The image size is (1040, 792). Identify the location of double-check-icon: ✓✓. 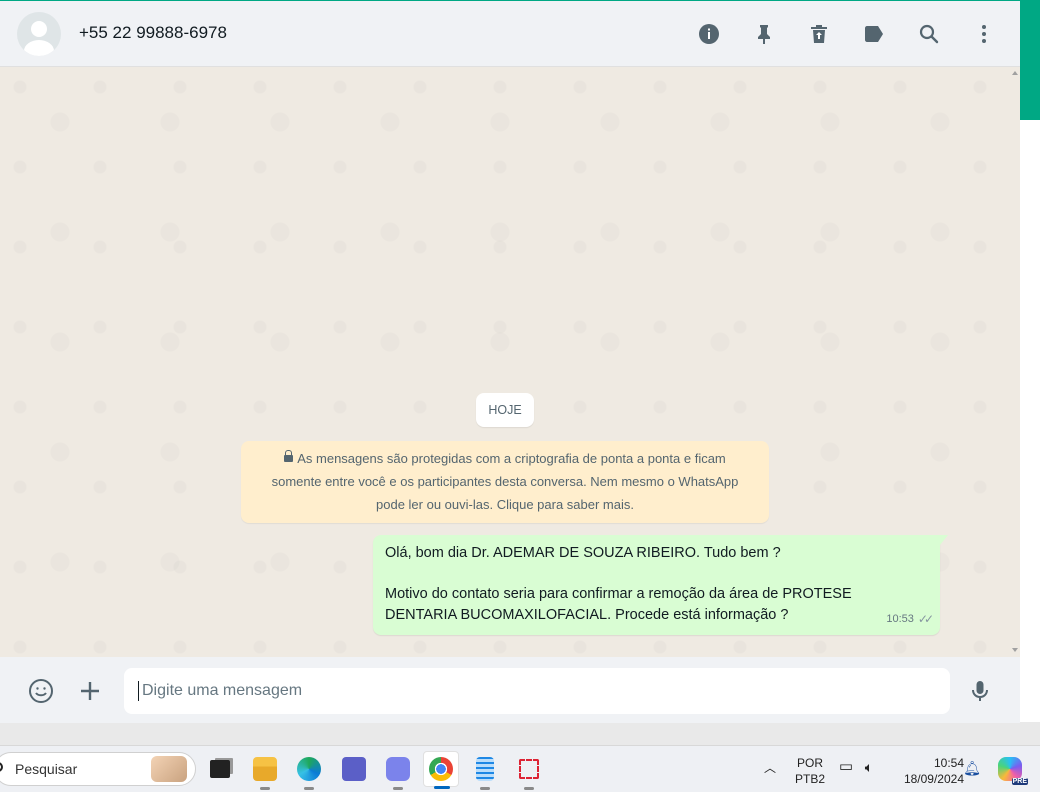
(925, 619).